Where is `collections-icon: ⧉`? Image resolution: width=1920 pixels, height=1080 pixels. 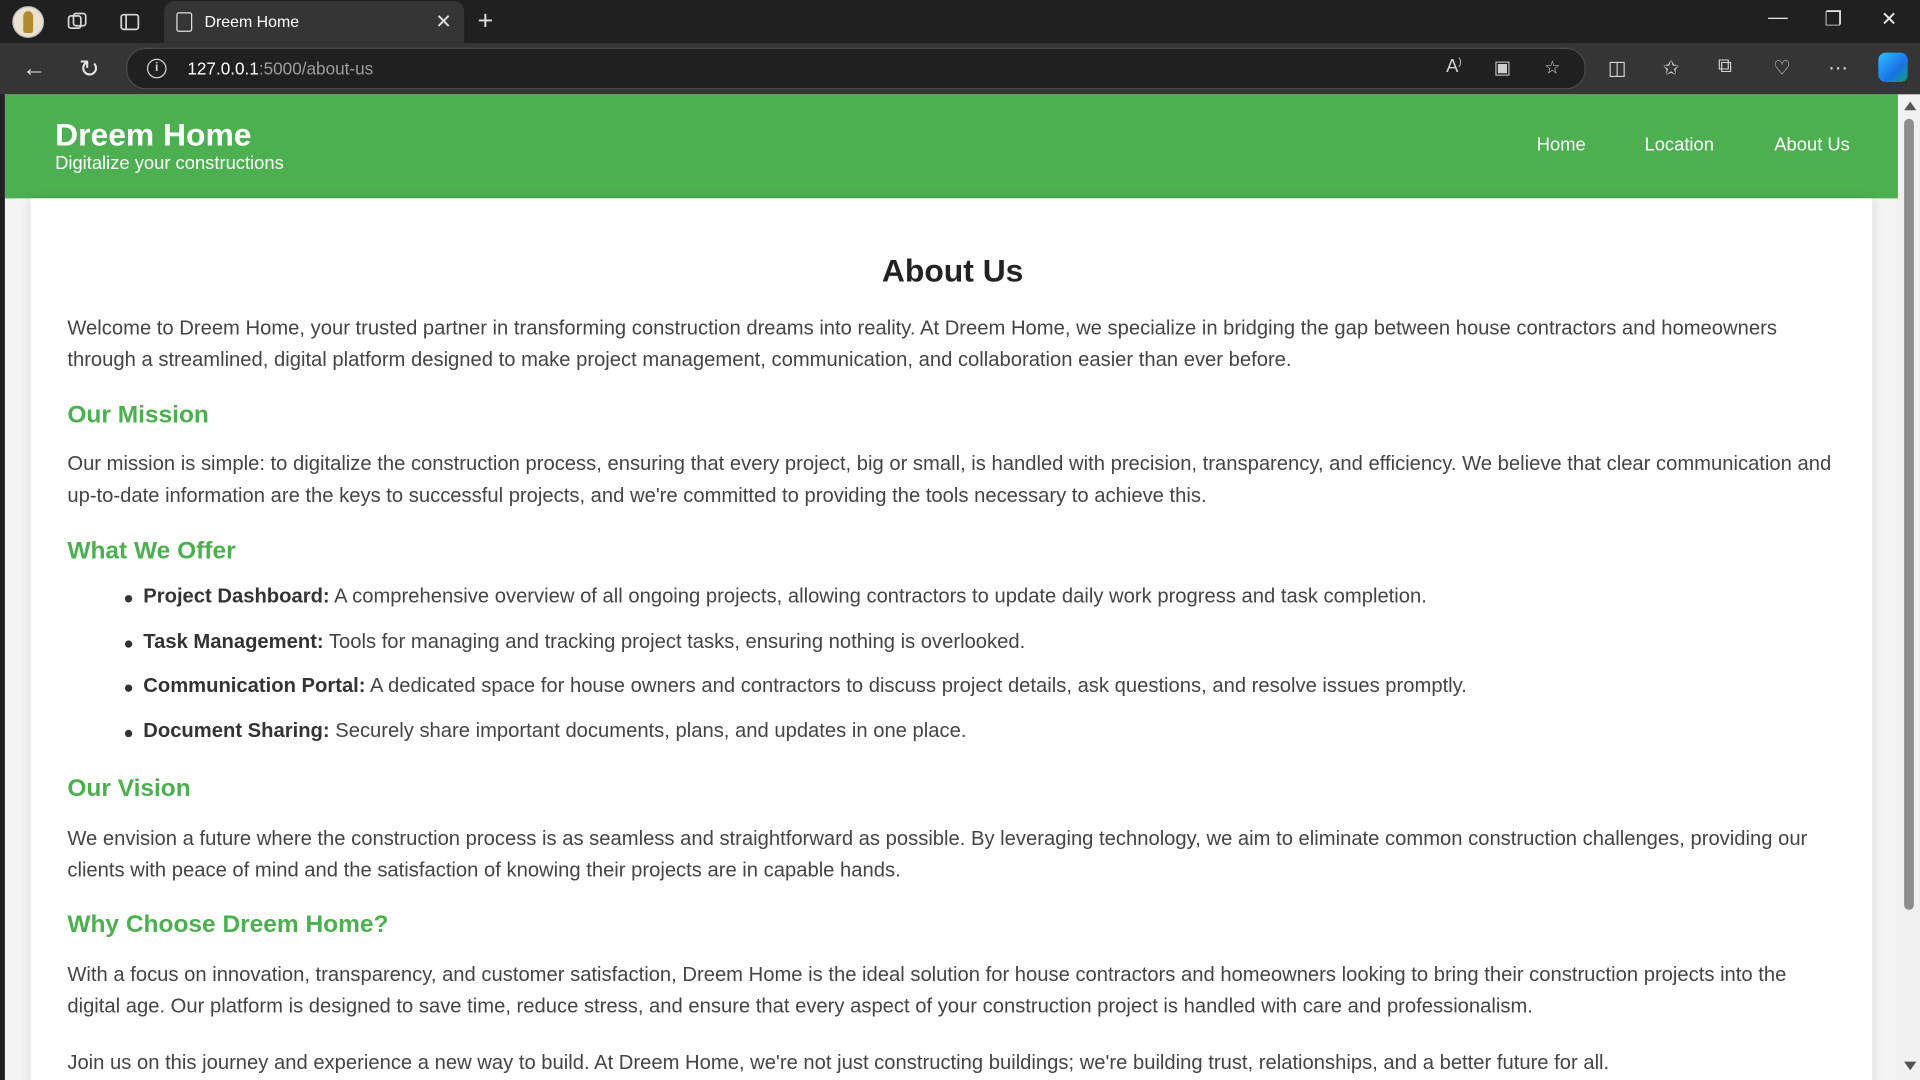
collections-icon: ⧉ is located at coordinates (1725, 67).